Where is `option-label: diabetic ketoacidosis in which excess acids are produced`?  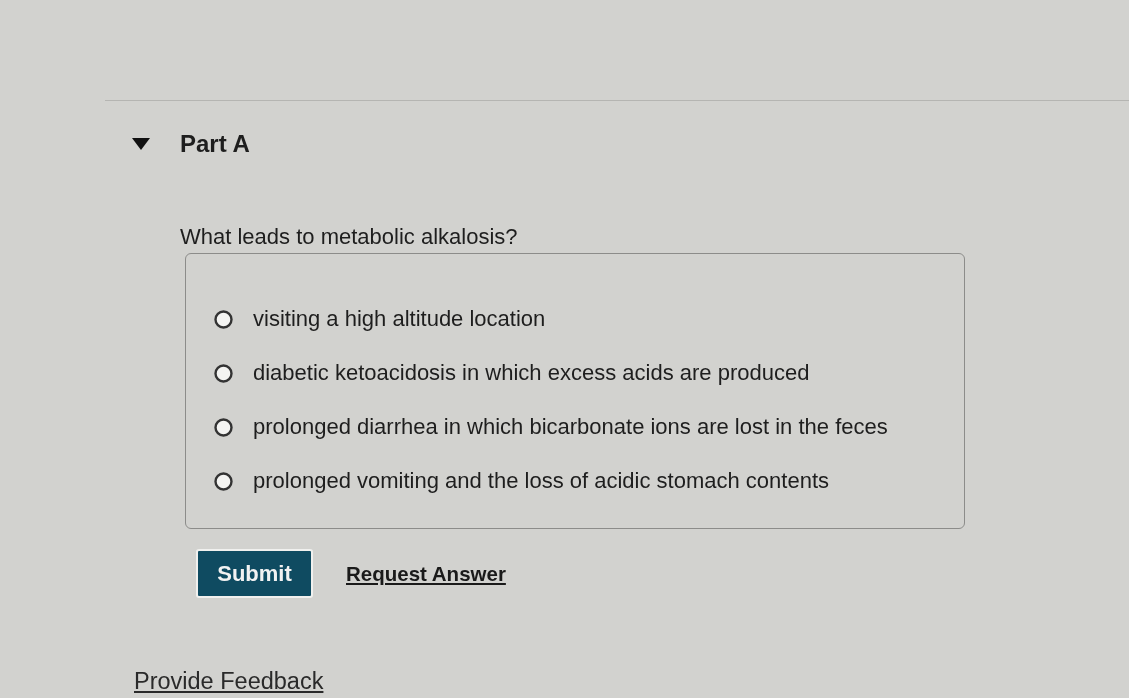
option-label: diabetic ketoacidosis in which excess acids are produced is located at coordinates (531, 373).